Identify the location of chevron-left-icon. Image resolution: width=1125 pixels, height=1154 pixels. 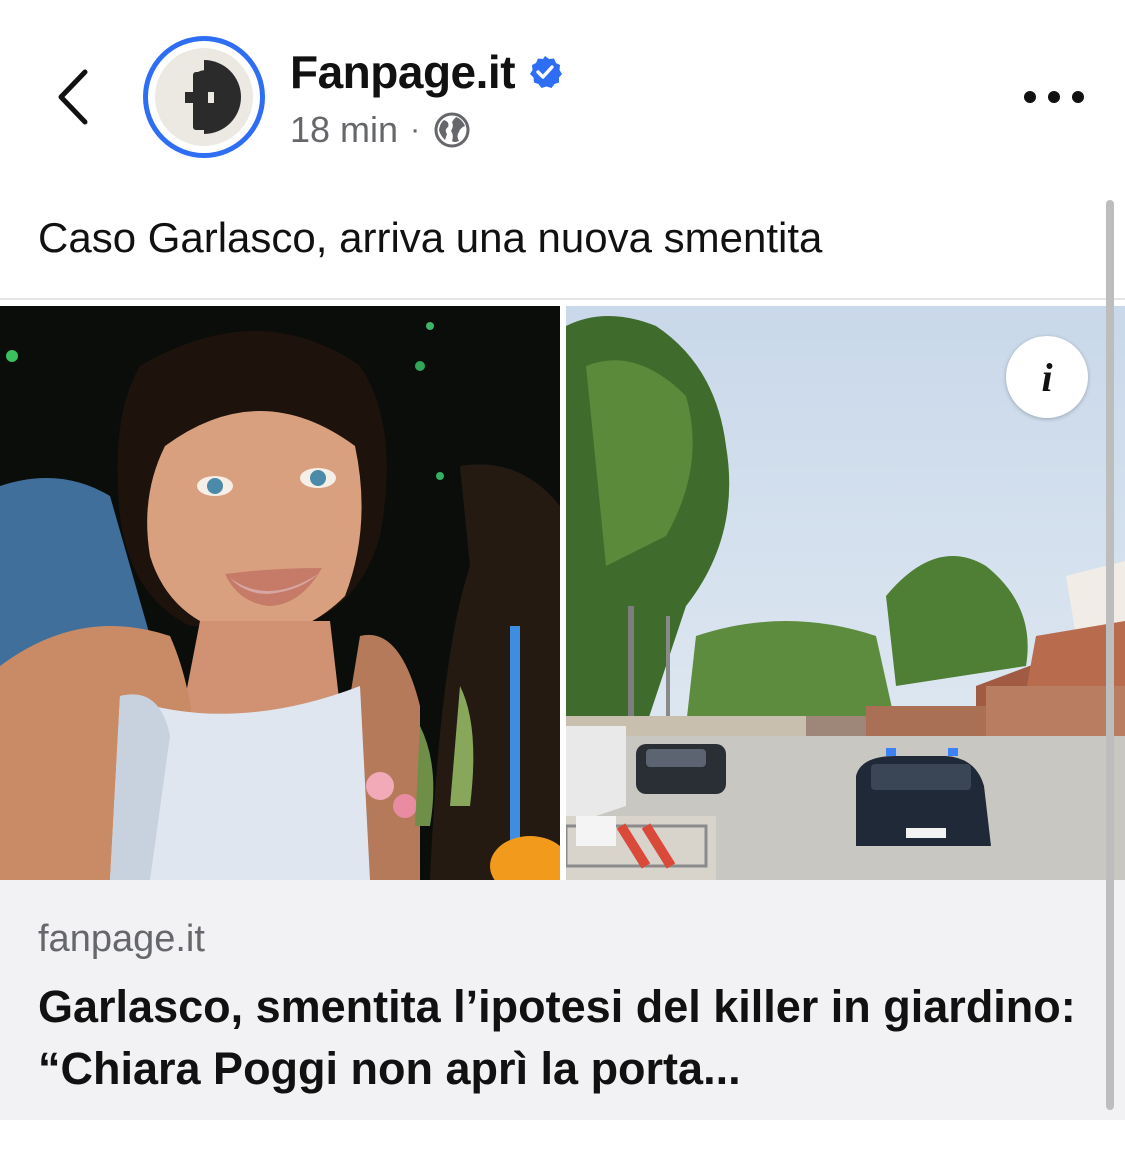
(73, 97).